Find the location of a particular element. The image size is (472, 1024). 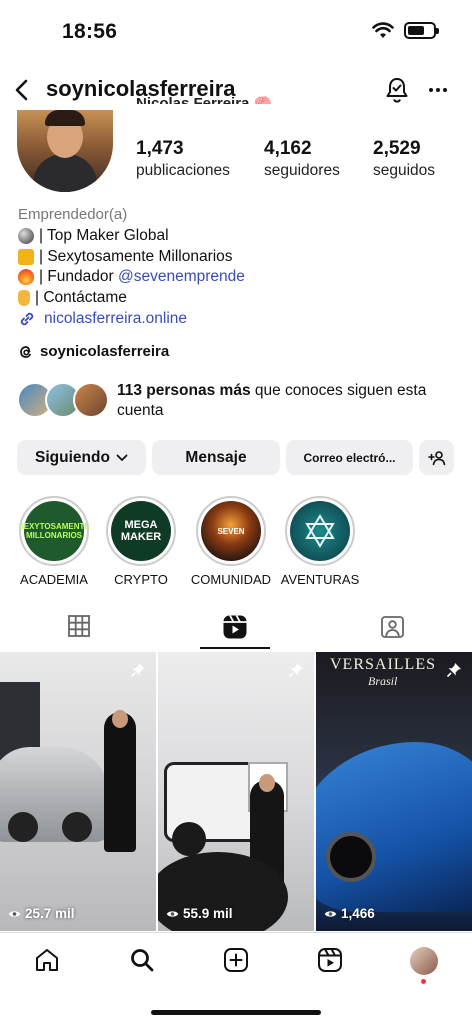

reels-nav-icon is located at coordinates (330, 960).